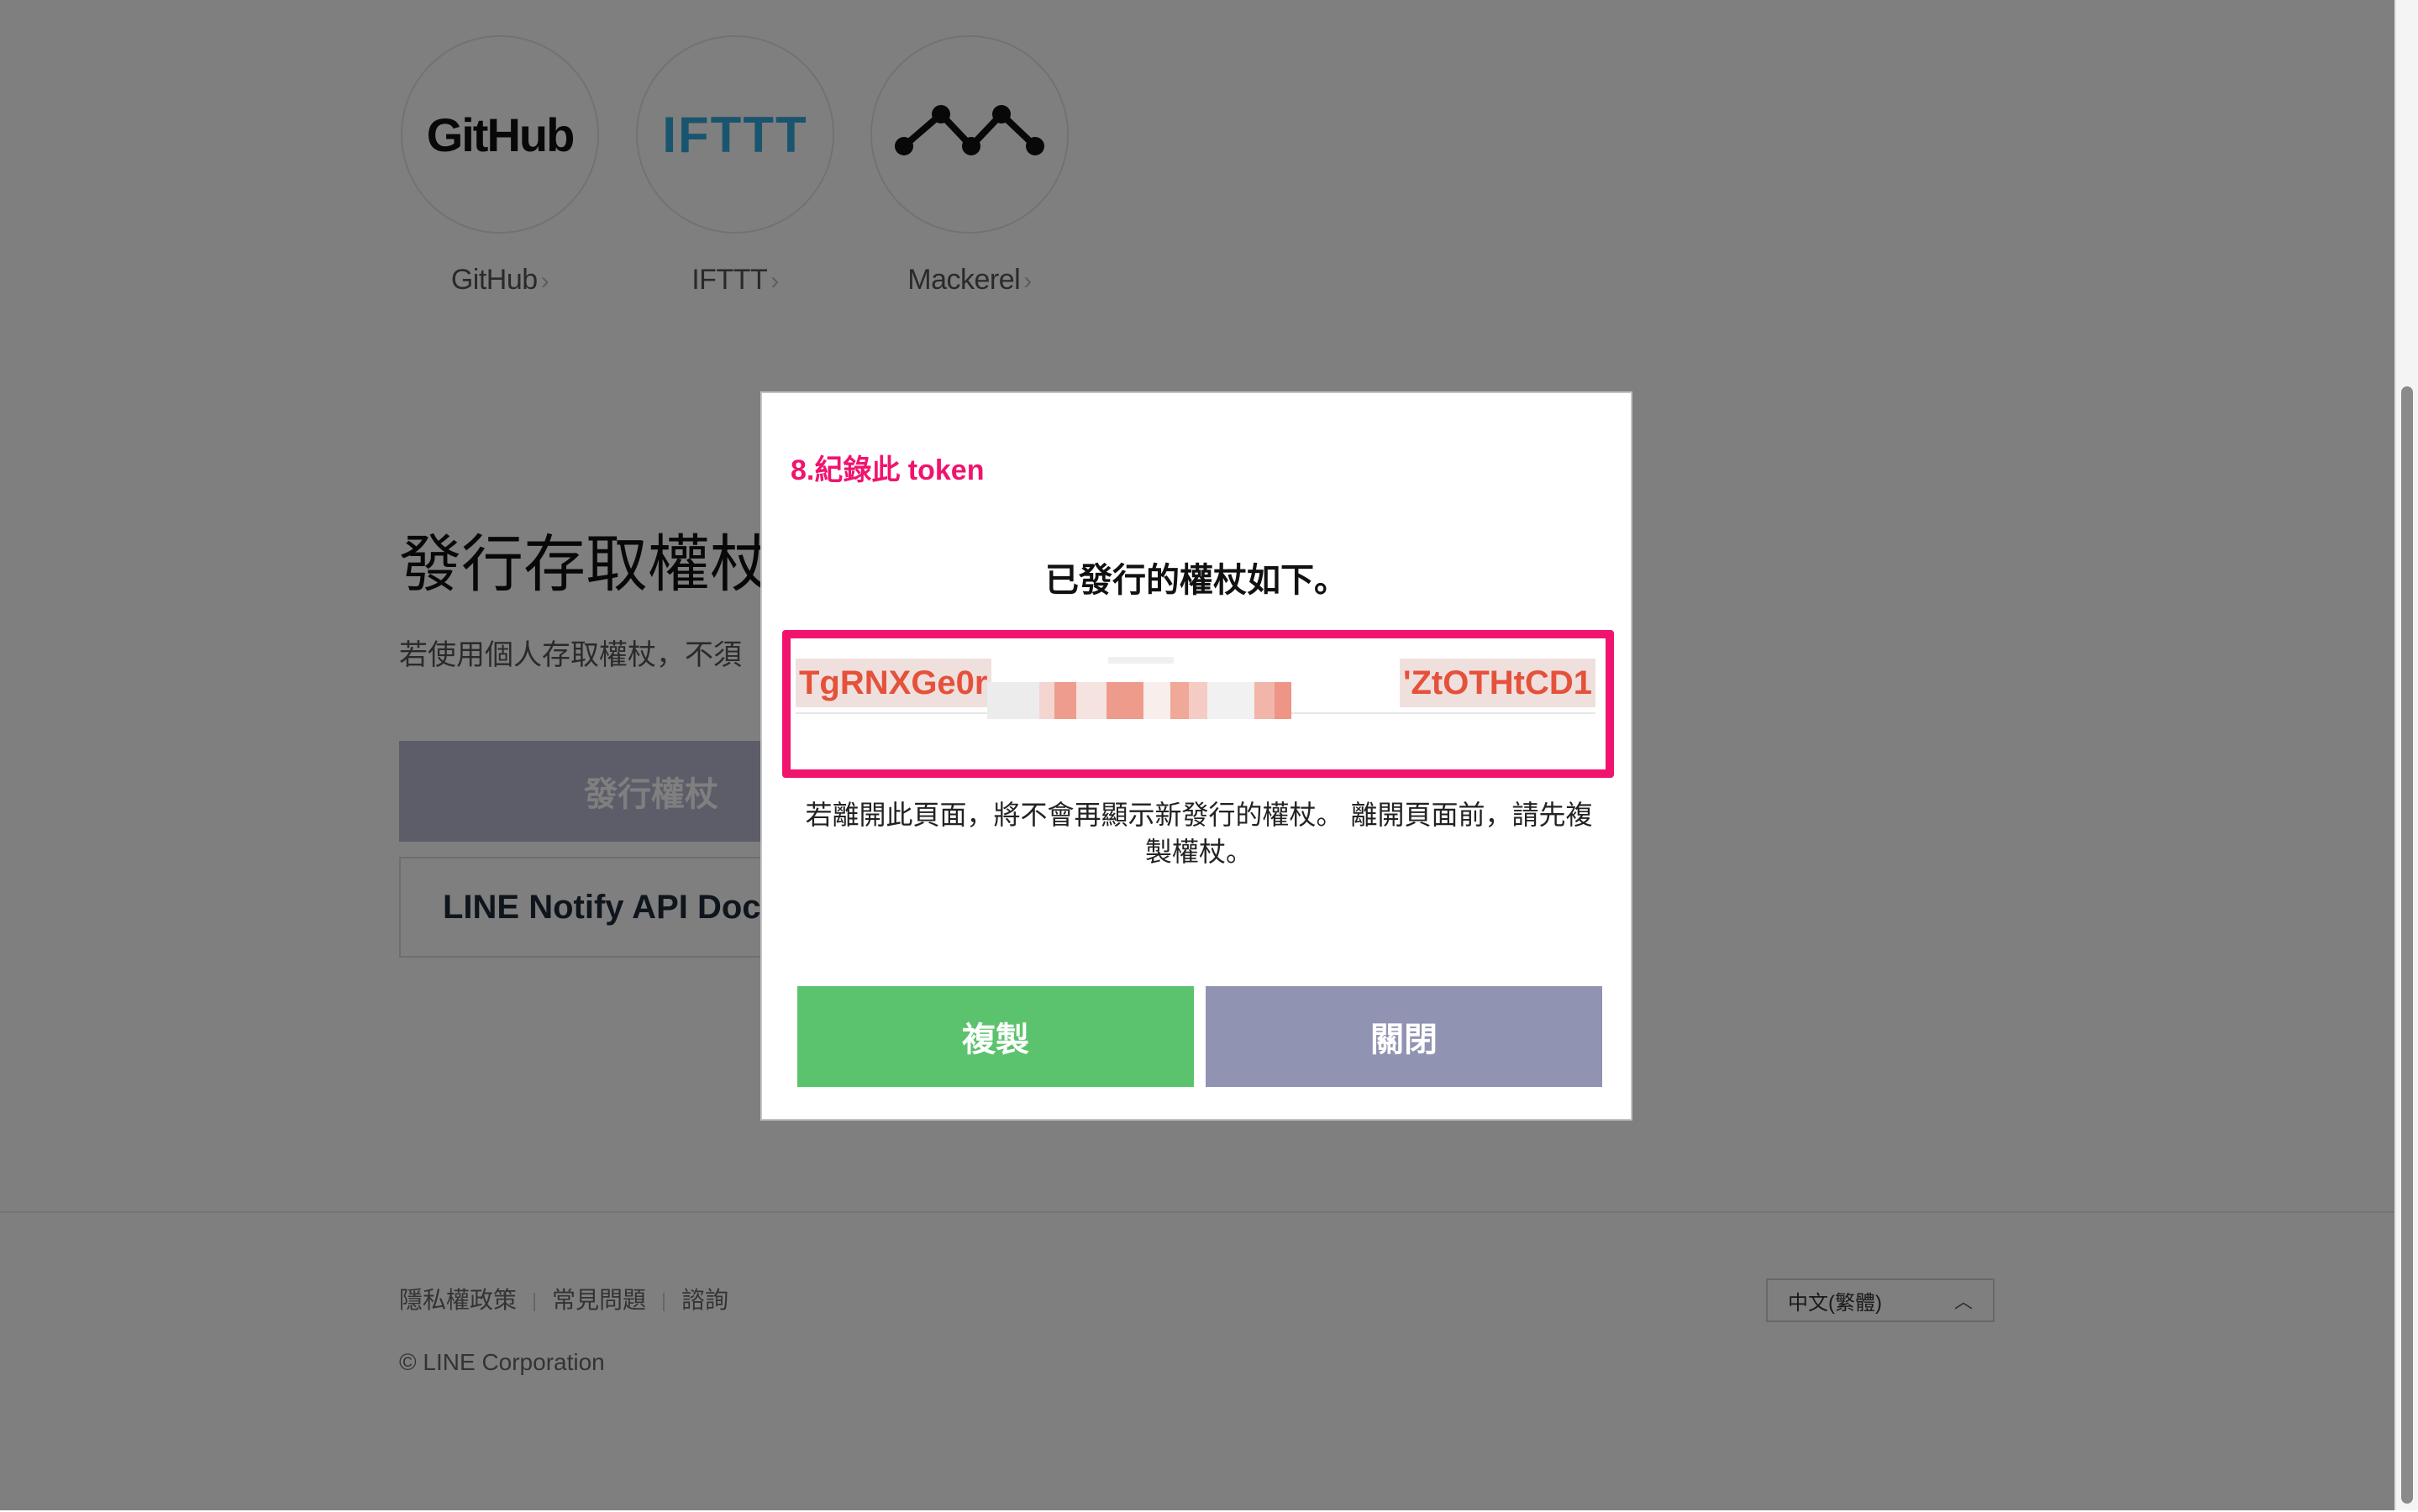 The width and height of the screenshot is (2418, 1512). What do you see at coordinates (1404, 1036) in the screenshot?
I see `close-button: 關閉` at bounding box center [1404, 1036].